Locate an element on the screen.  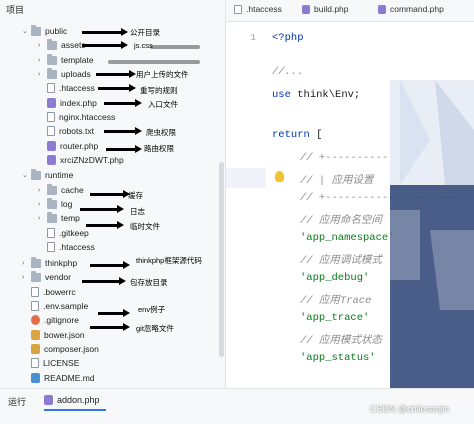
tree-item: ⌄ public is located at coordinates (44, 31).